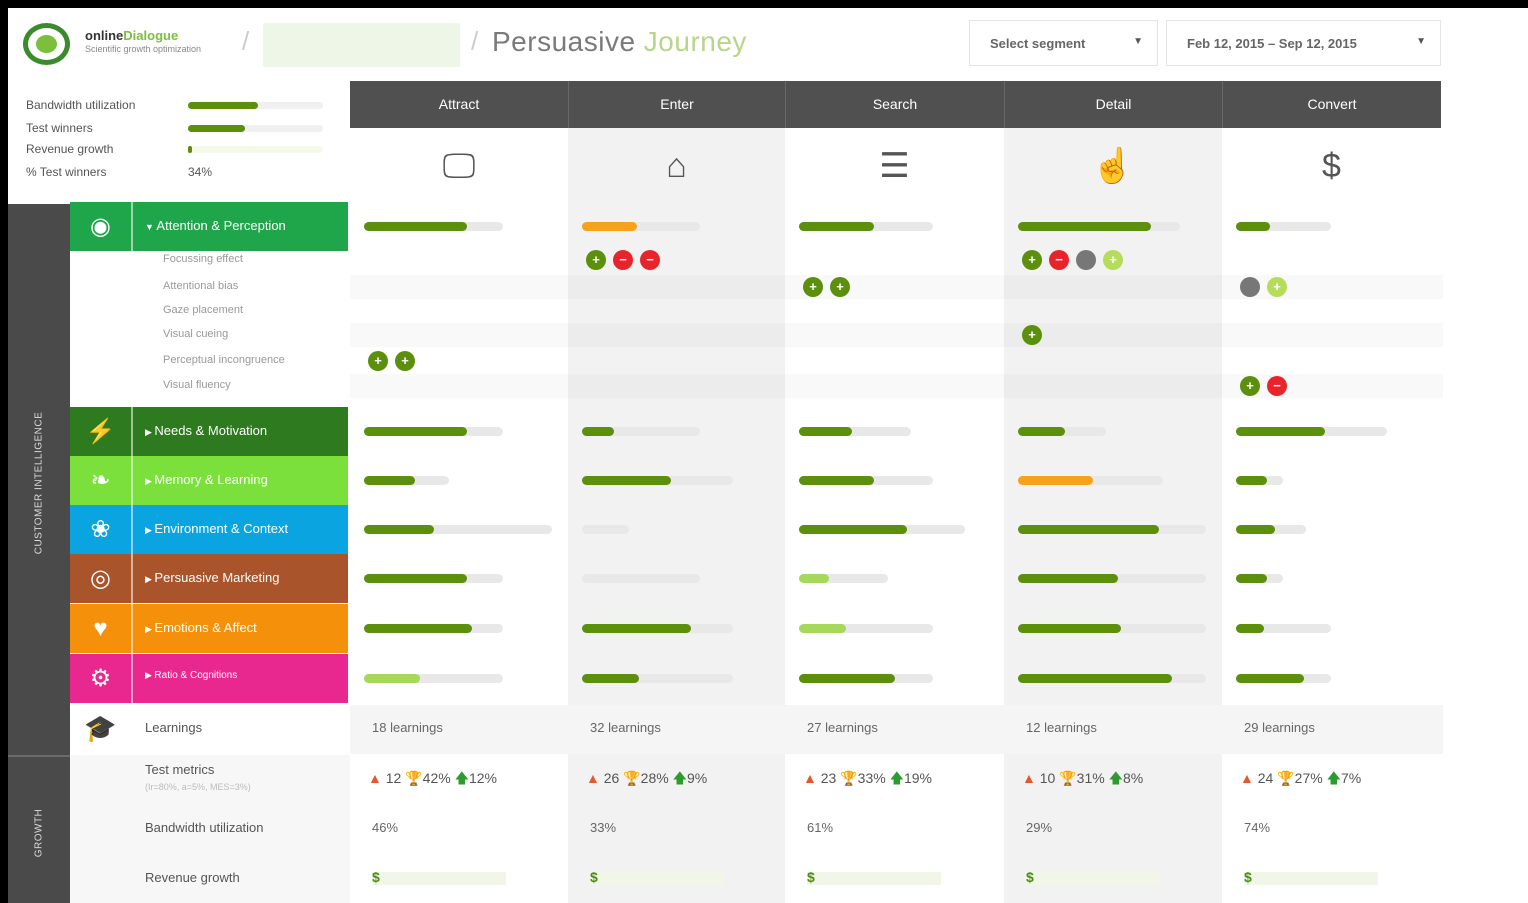 This screenshot has height=903, width=1528. I want to click on test-metrics: ▲ 23 🏆33% 🡅19%, so click(867, 780).